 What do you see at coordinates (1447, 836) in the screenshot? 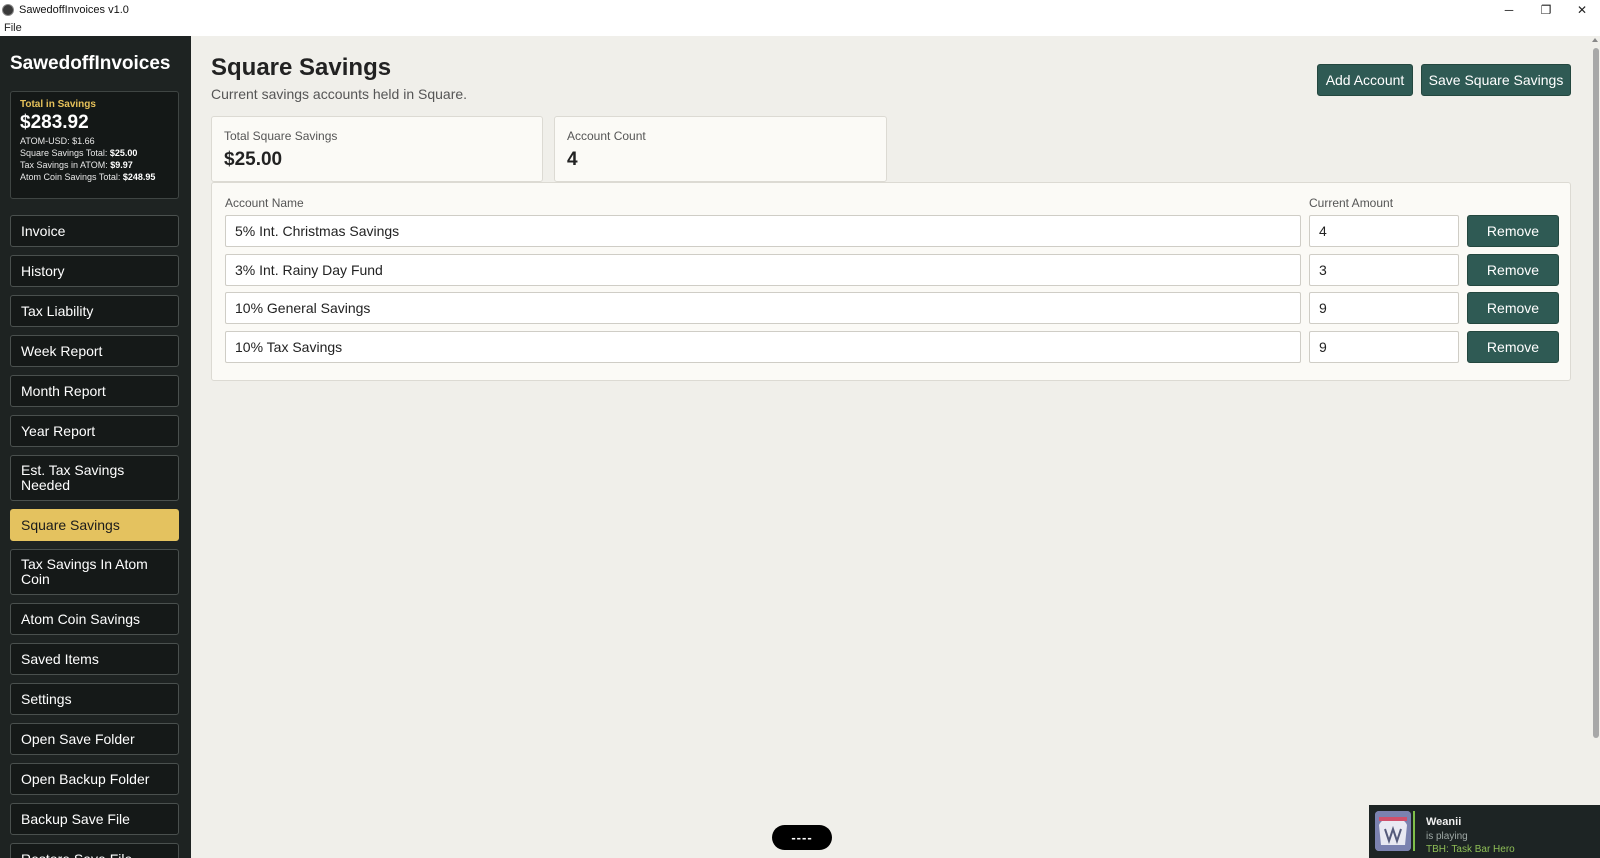
I see `toast-status: is playing` at bounding box center [1447, 836].